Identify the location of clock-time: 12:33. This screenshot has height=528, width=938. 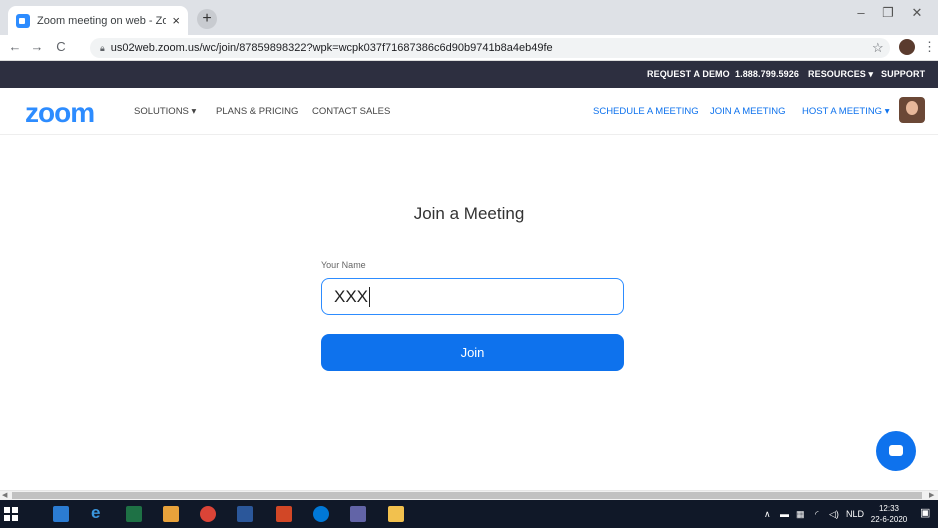
(889, 508).